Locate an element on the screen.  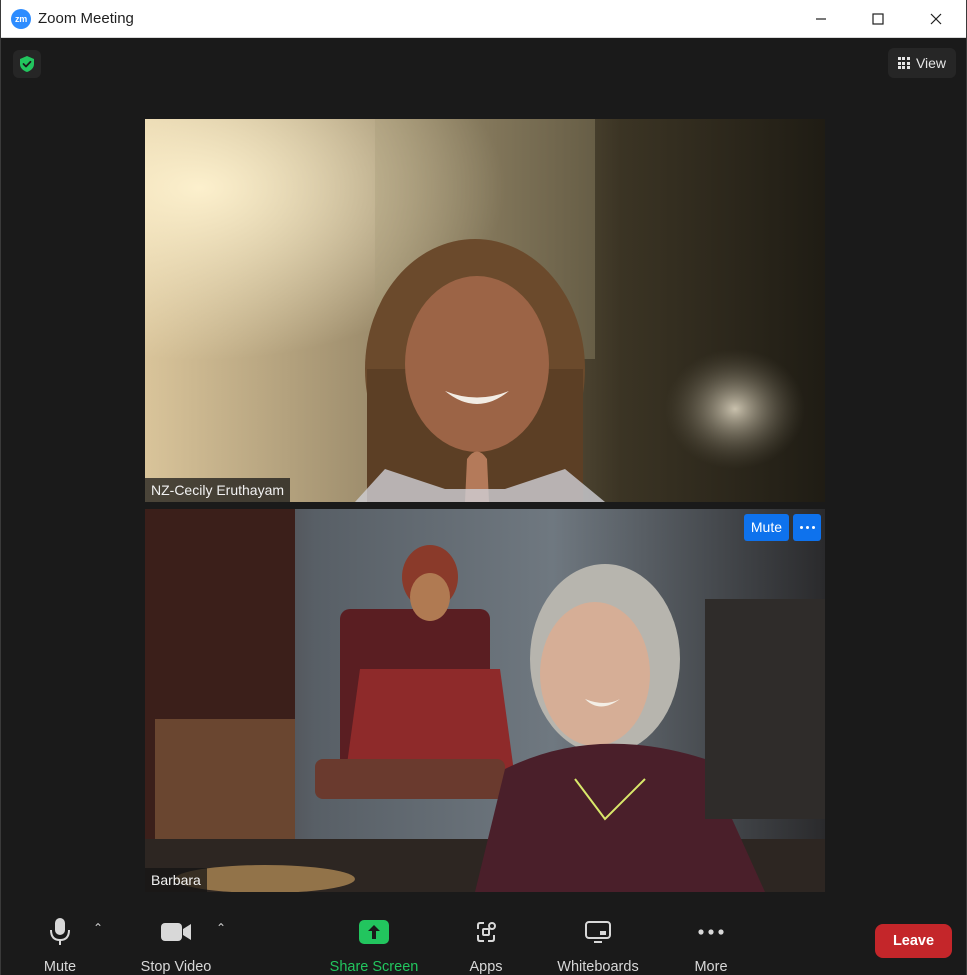
whiteboards-label: Whiteboards is located at coordinates (598, 967).